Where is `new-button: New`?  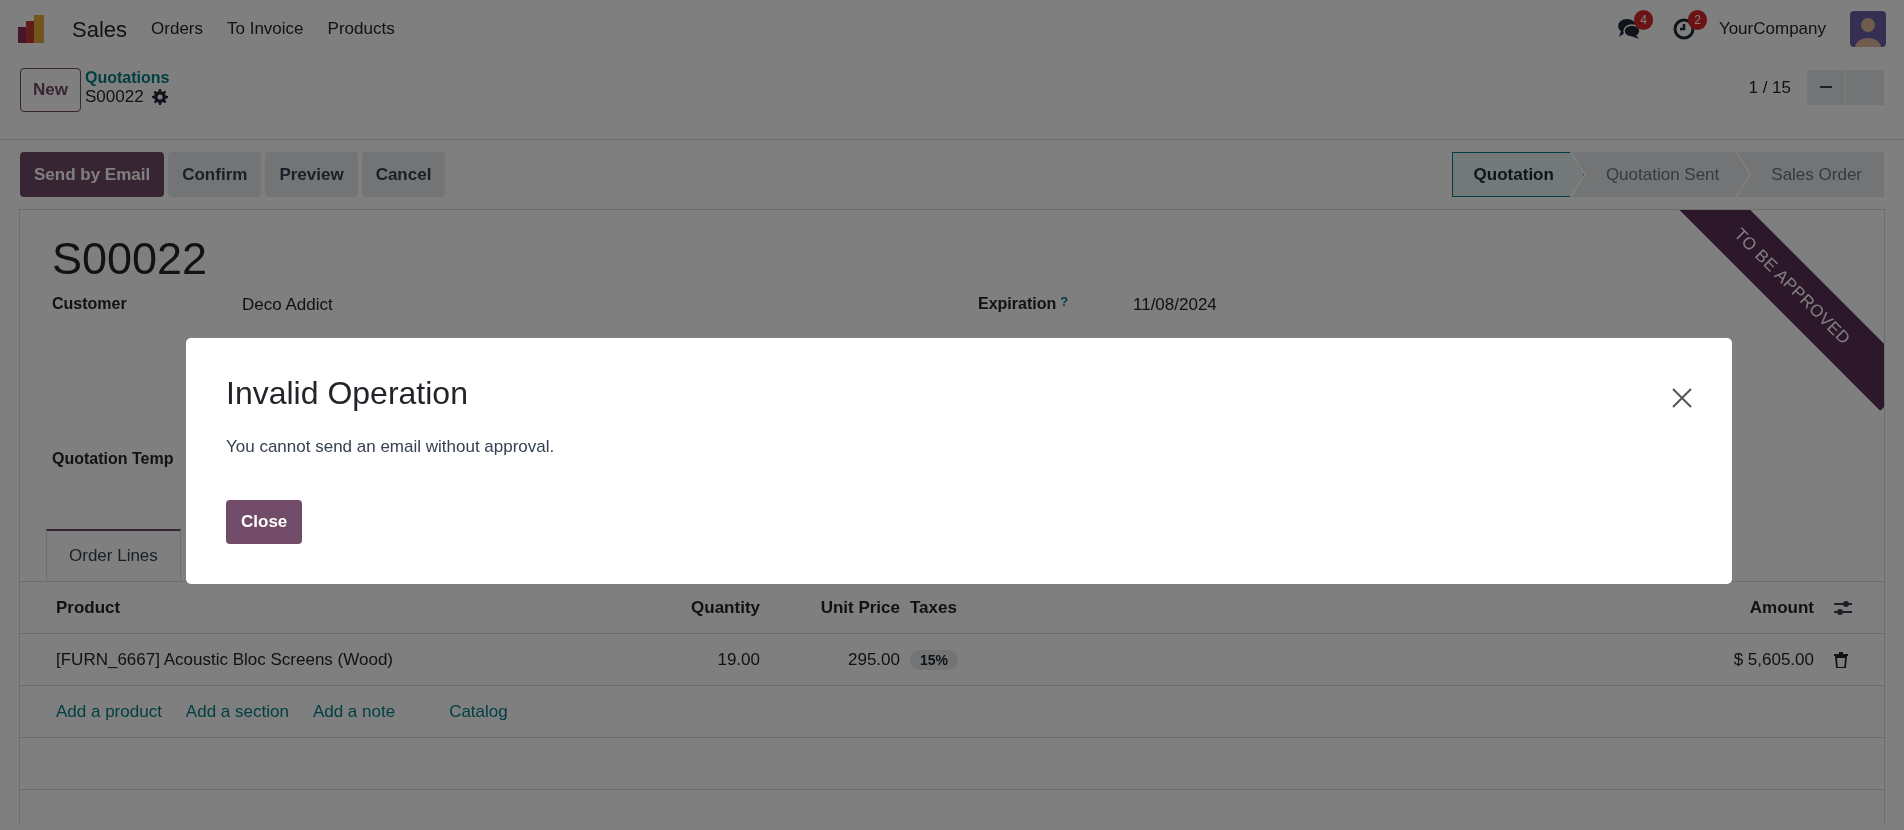 new-button: New is located at coordinates (50, 90).